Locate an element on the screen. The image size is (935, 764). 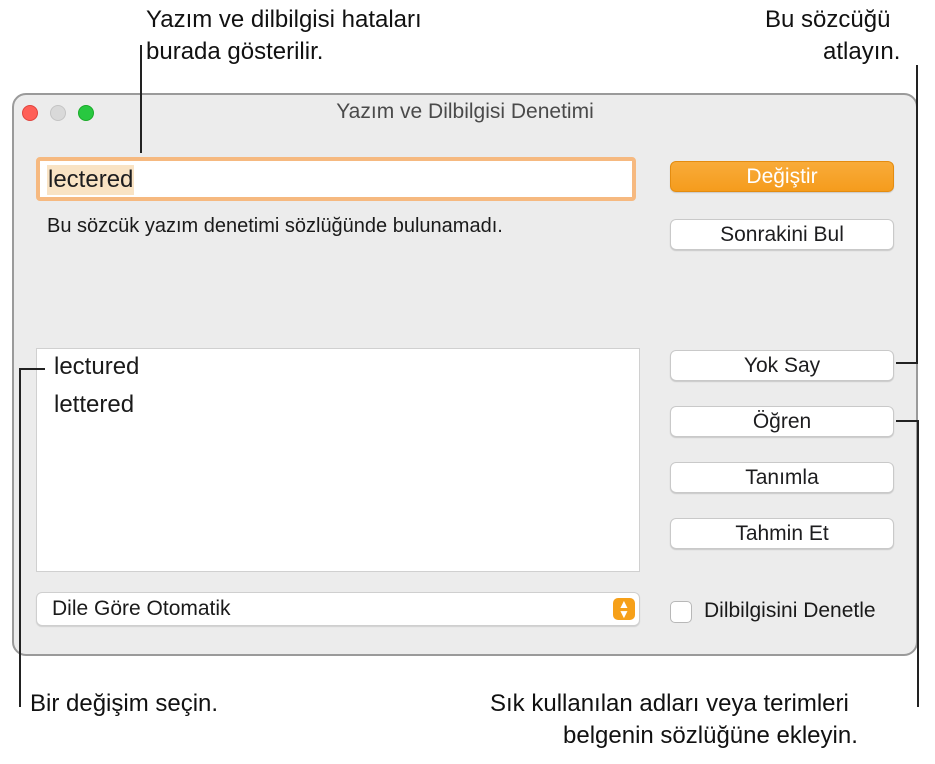
callout-line-ignore-horizontal is located at coordinates (907, 363).